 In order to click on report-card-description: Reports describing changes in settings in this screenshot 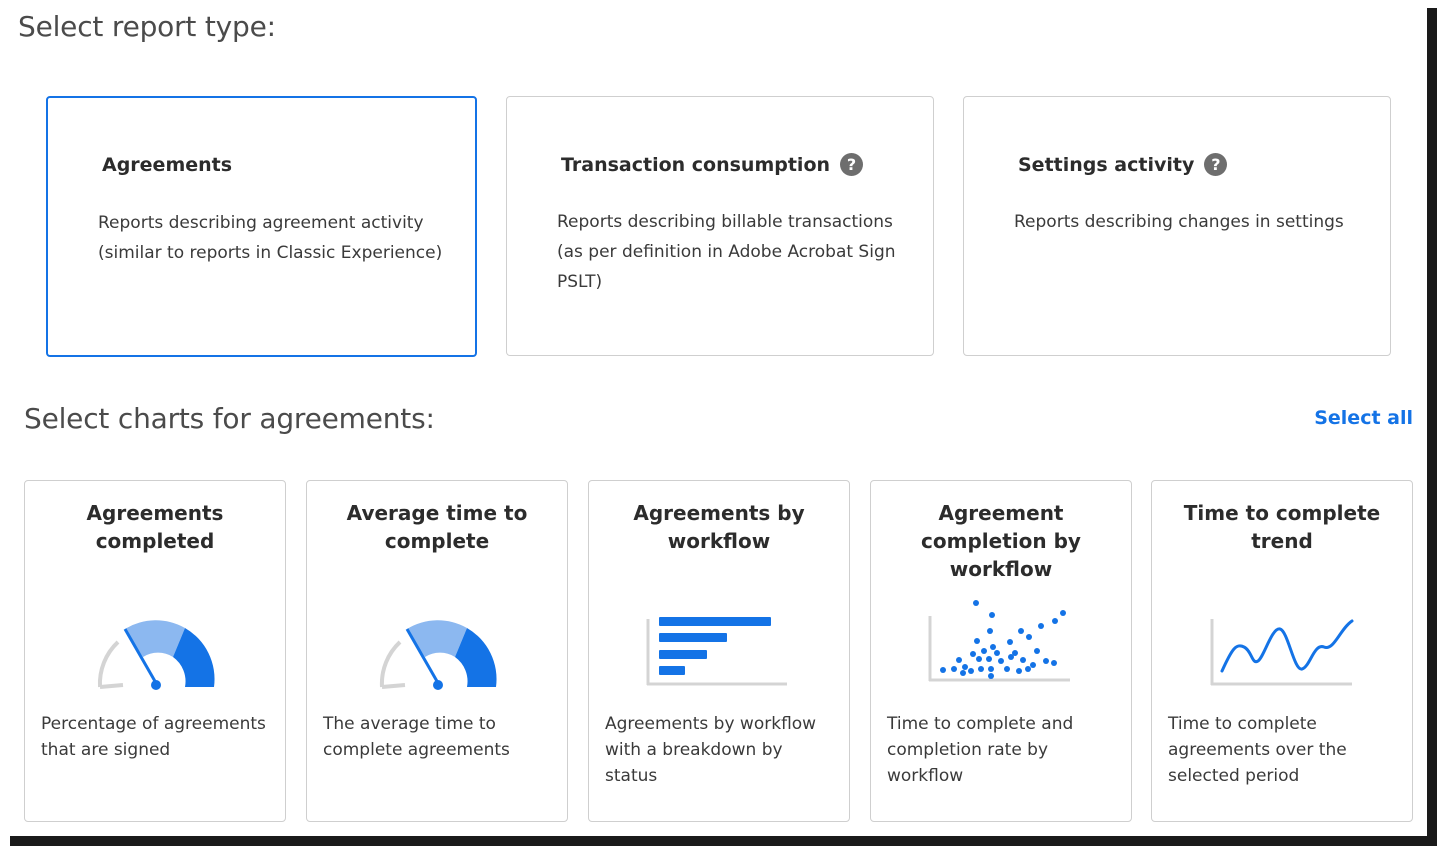, I will do `click(1179, 222)`.